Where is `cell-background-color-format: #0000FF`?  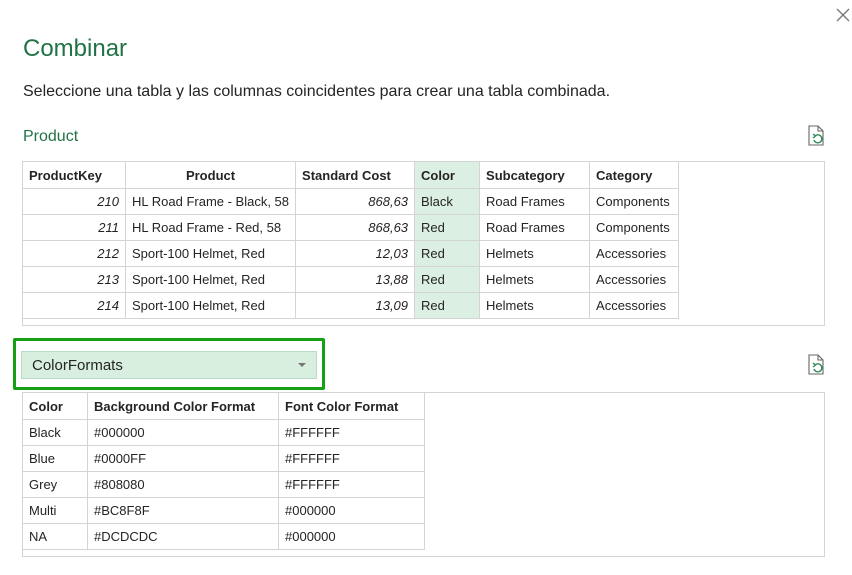 cell-background-color-format: #0000FF is located at coordinates (183, 458).